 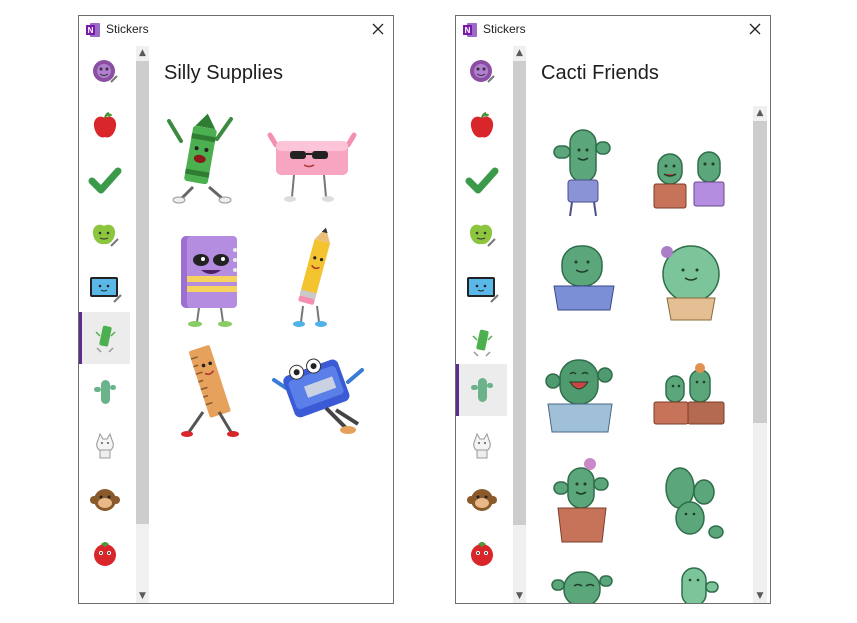 What do you see at coordinates (600, 73) in the screenshot?
I see `section-title: Cacti Friends` at bounding box center [600, 73].